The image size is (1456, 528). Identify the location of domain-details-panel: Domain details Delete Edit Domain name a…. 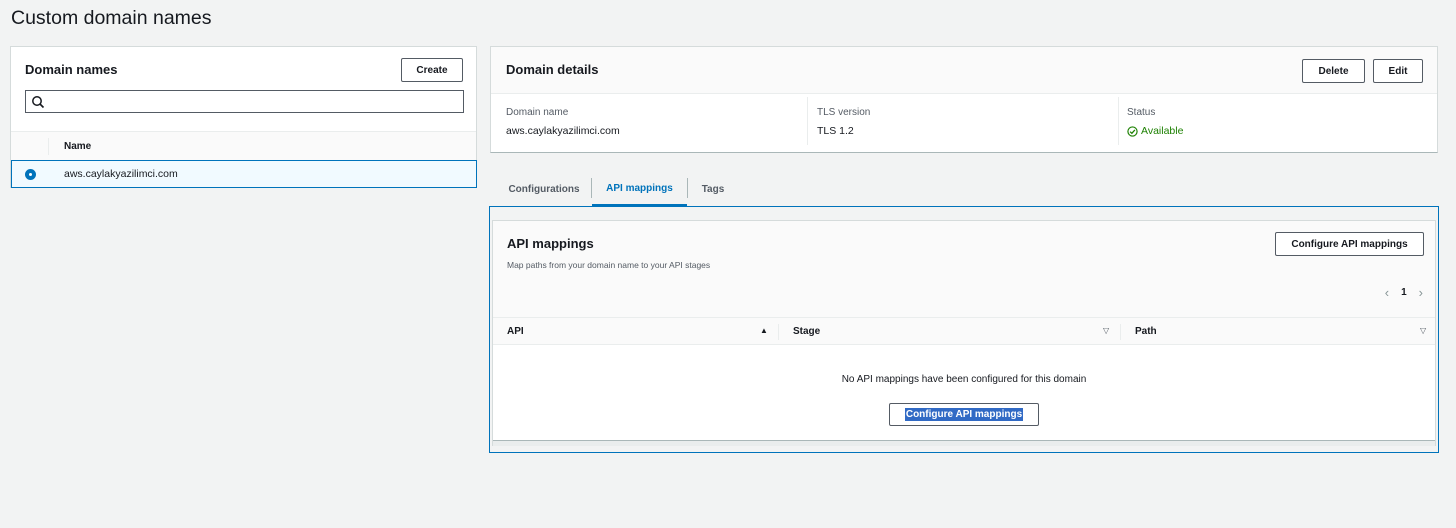
(964, 99).